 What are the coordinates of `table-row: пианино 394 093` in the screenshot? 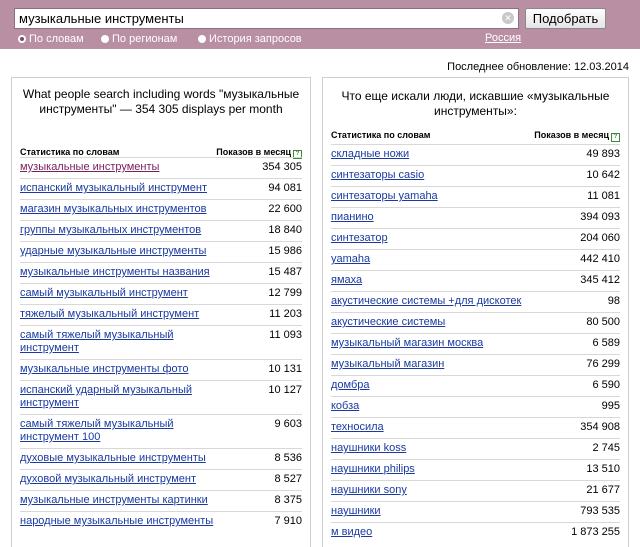 It's located at (475, 217).